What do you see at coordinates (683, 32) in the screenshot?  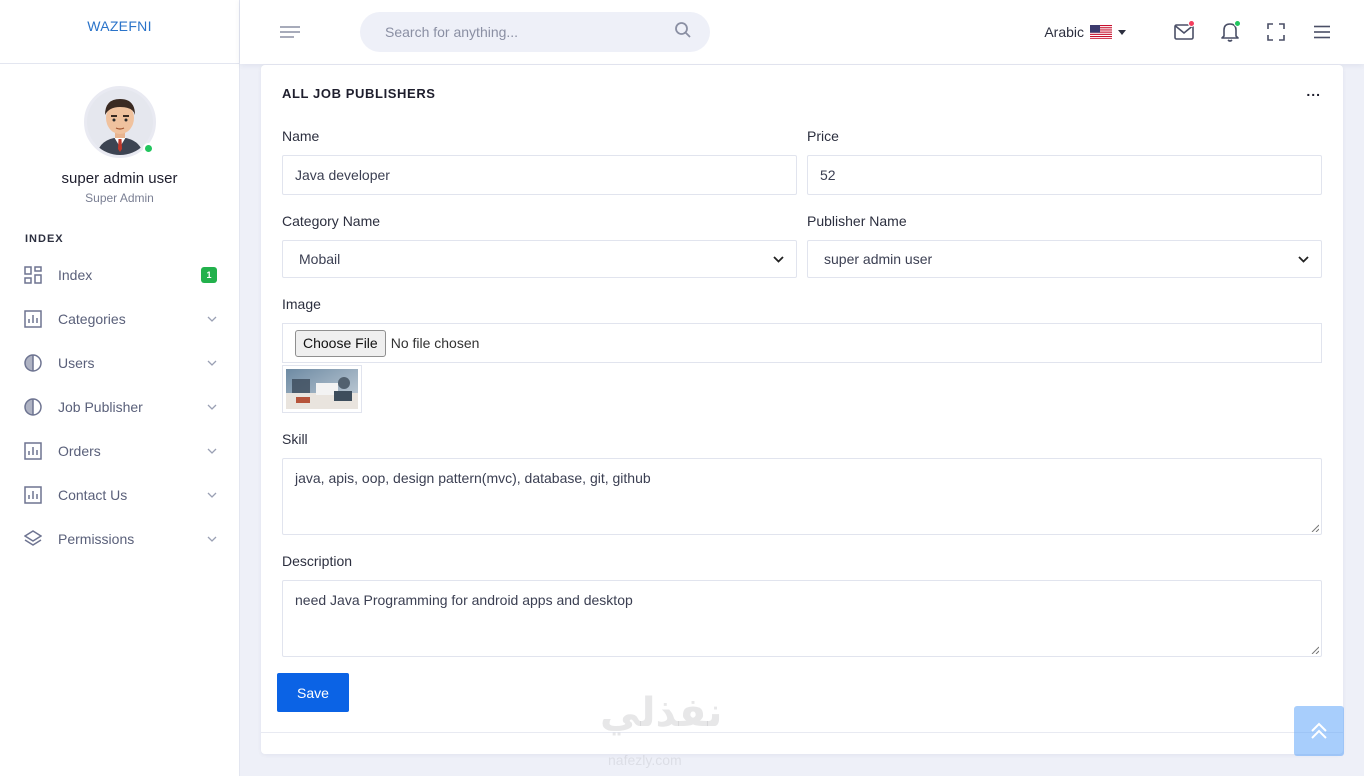 I see `search-icon` at bounding box center [683, 32].